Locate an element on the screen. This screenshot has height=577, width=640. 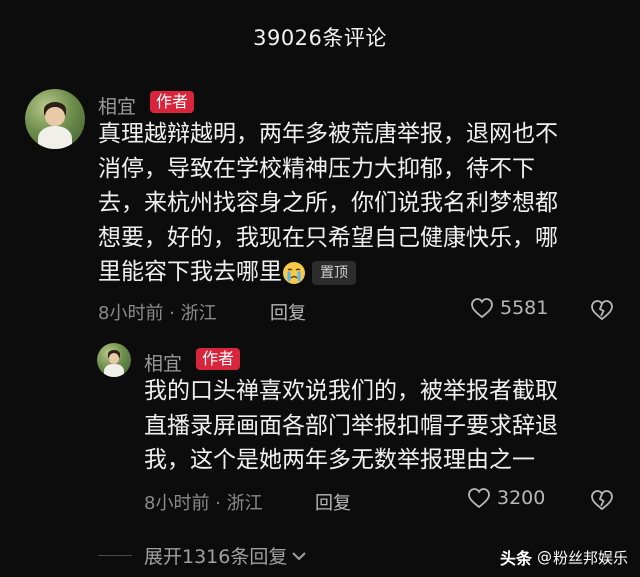
watermark: 头条 @ 粉丝邦娱乐 is located at coordinates (564, 557).